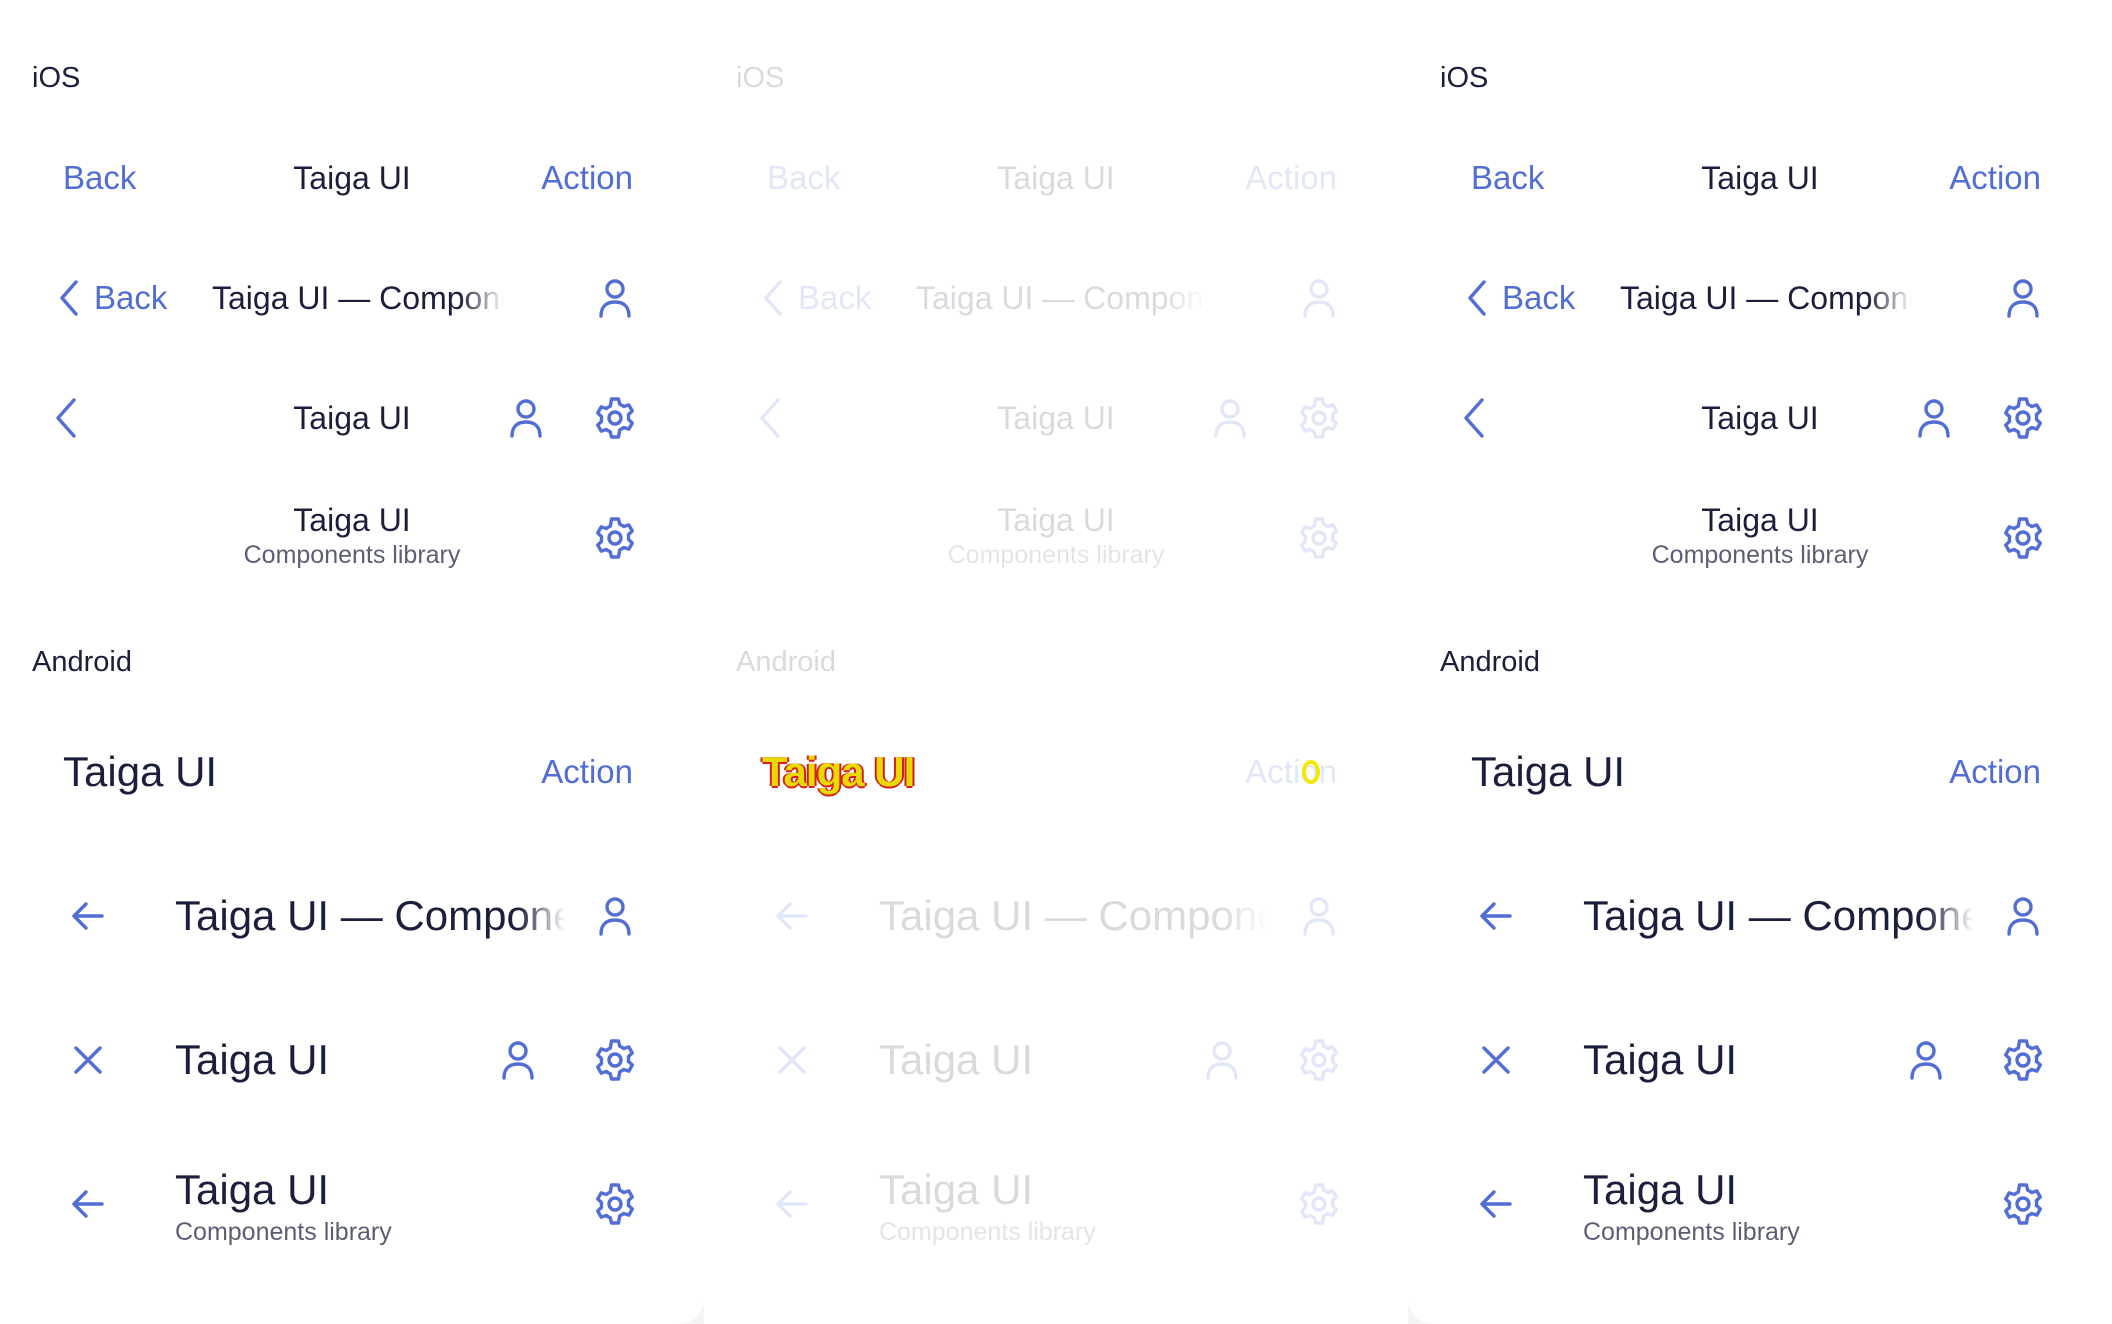 This screenshot has height=1324, width=2112. I want to click on android-app-bar-back-long-title: Taiga UI — Components library, so click(352, 916).